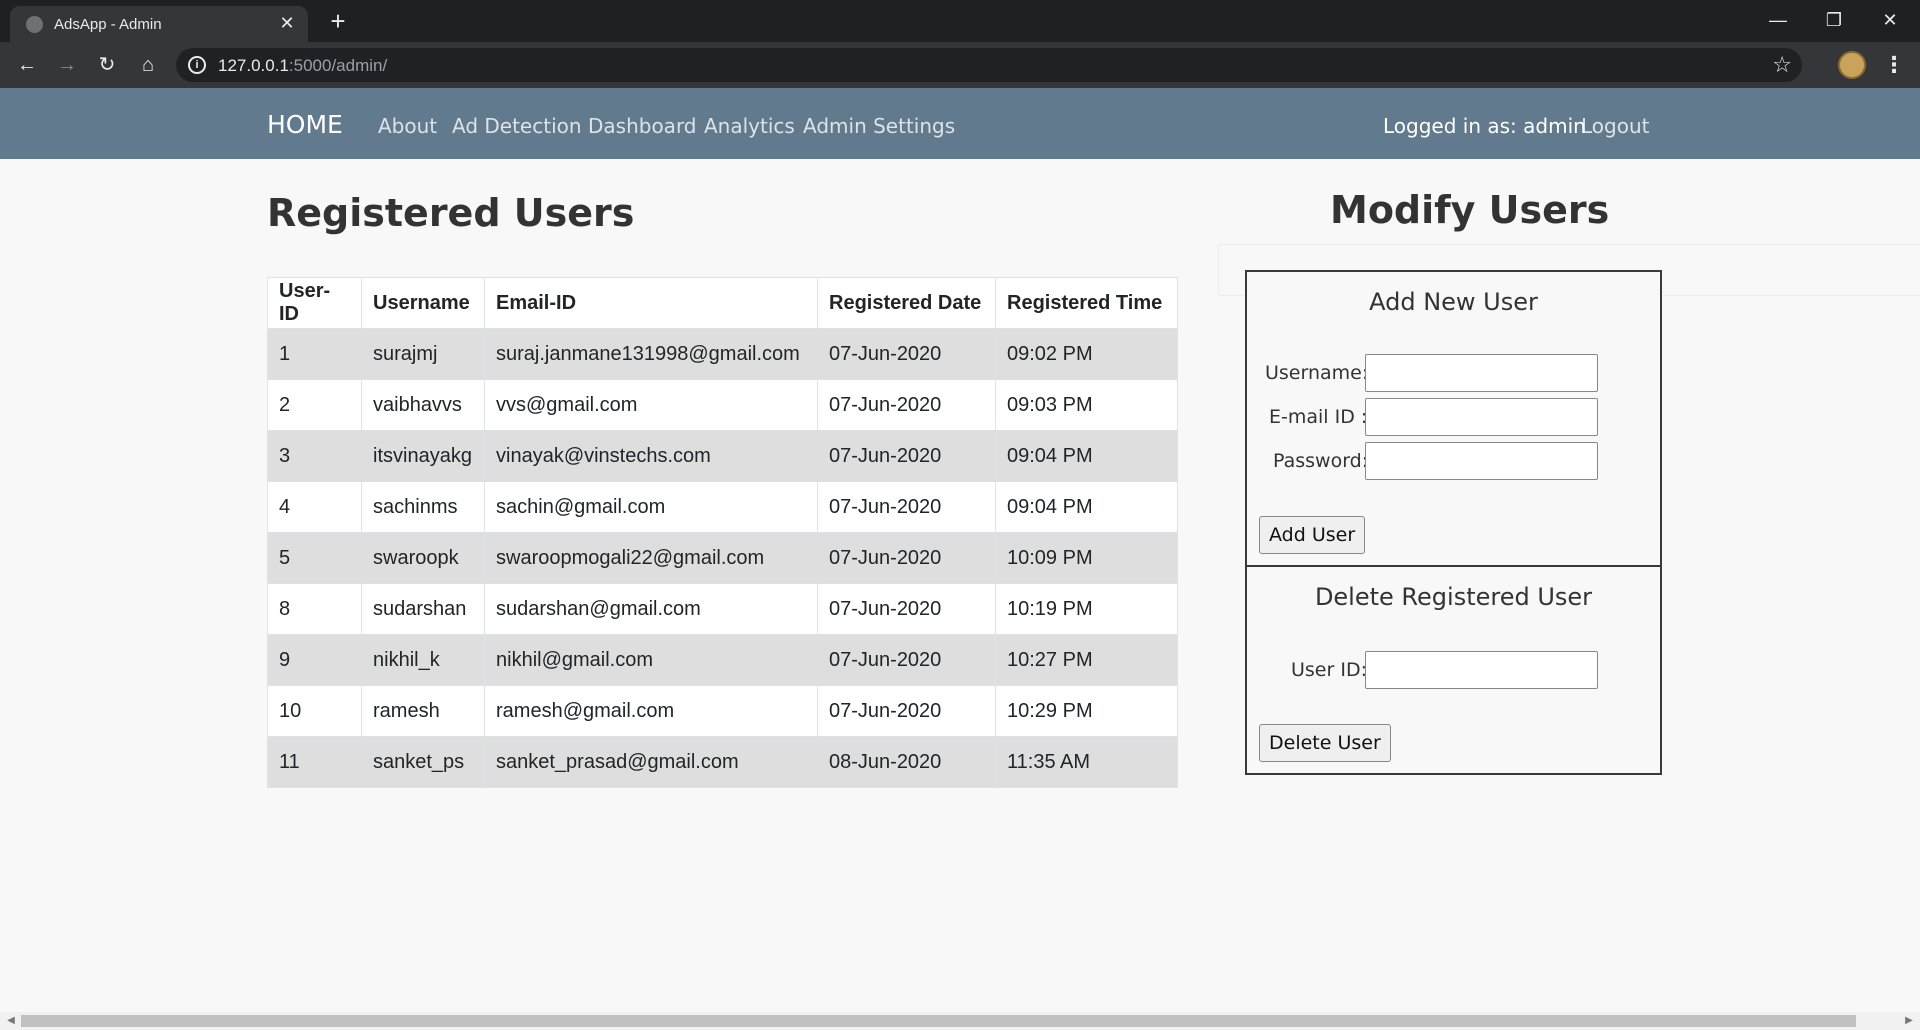 Image resolution: width=1920 pixels, height=1030 pixels. Describe the element at coordinates (303, 65) in the screenshot. I see `url-text: 127.0.0.1:5000/admin/` at that location.